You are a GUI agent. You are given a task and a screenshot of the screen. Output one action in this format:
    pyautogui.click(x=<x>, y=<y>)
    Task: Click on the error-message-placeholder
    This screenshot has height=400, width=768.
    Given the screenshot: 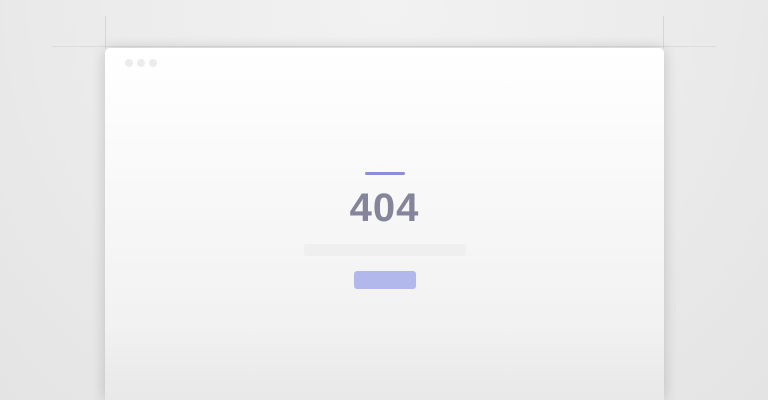 What is the action you would take?
    pyautogui.click(x=384, y=250)
    